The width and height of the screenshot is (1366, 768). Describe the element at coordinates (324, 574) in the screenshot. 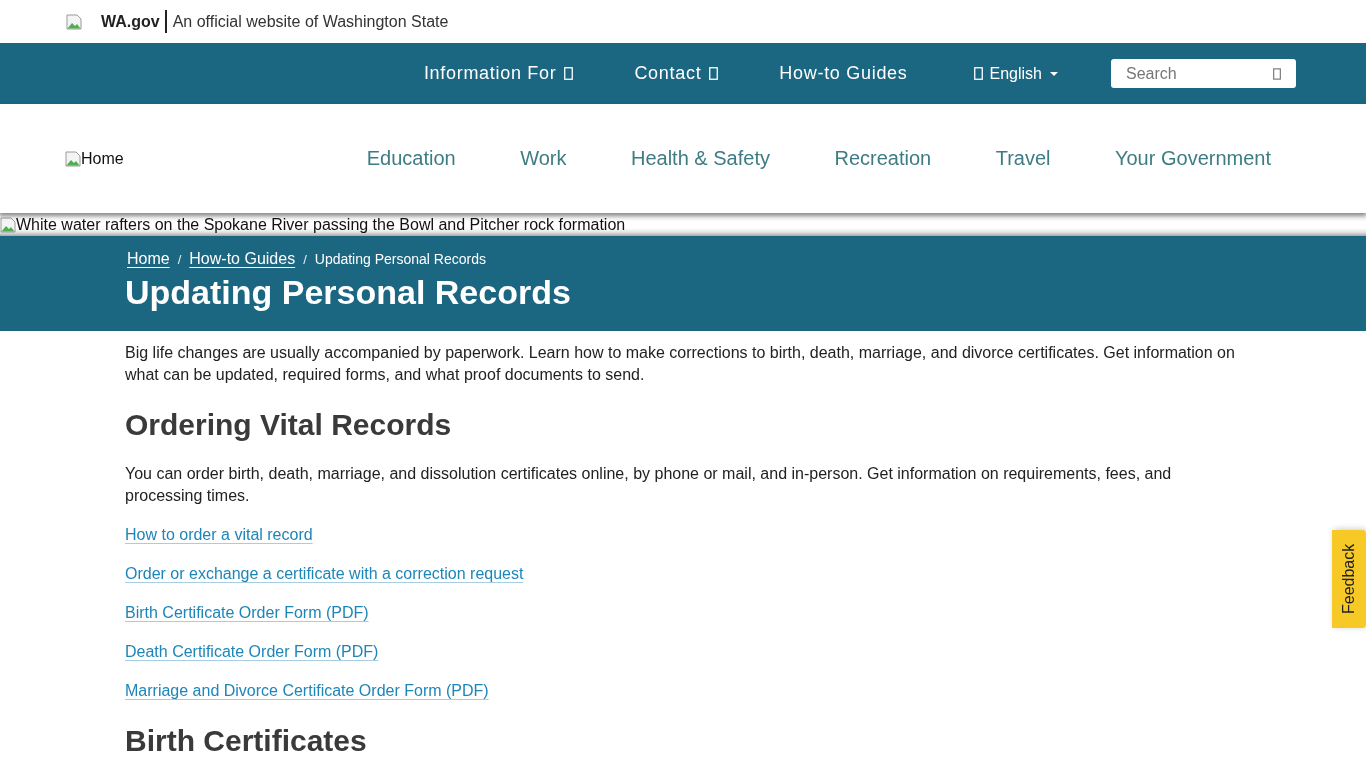

I see `content-link: Order or exchange a certificate with a correction request` at that location.